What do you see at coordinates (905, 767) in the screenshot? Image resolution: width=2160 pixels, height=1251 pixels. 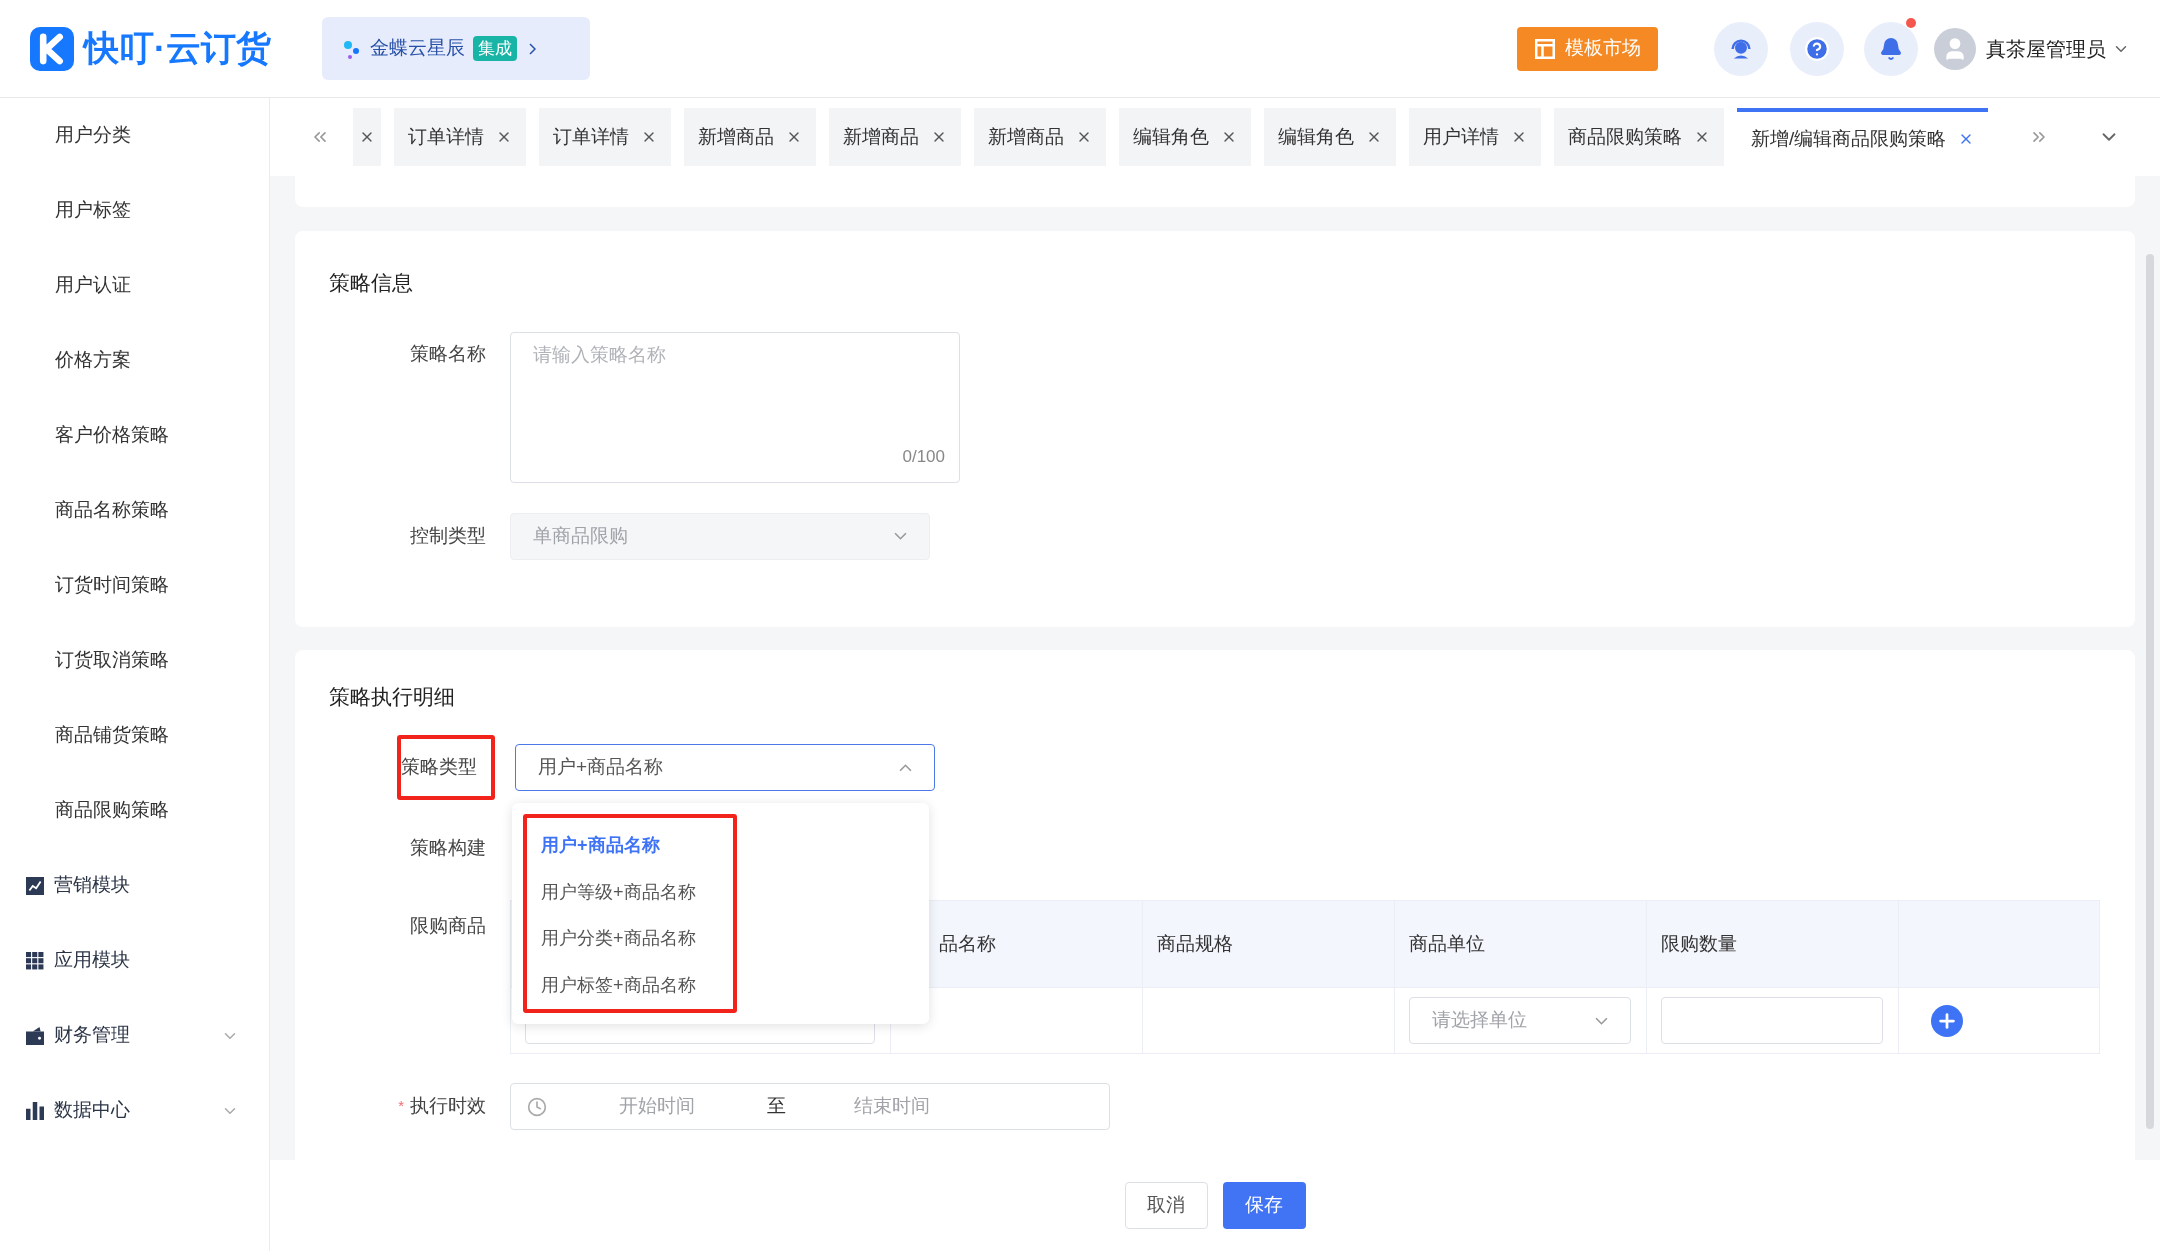 I see `chevron-up-icon` at bounding box center [905, 767].